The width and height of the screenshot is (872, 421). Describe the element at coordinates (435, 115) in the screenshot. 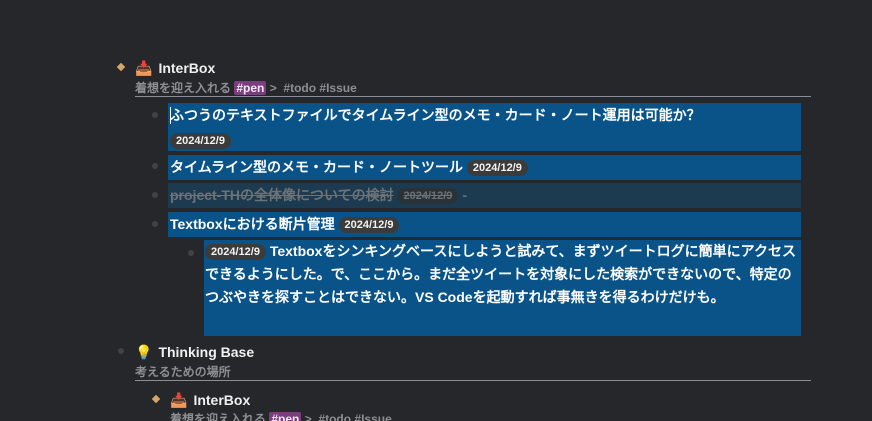

I see `list-item-text: ふつうのテキストファイルでタイムライン型のメモ・カード・ノート運用は可能か？` at that location.